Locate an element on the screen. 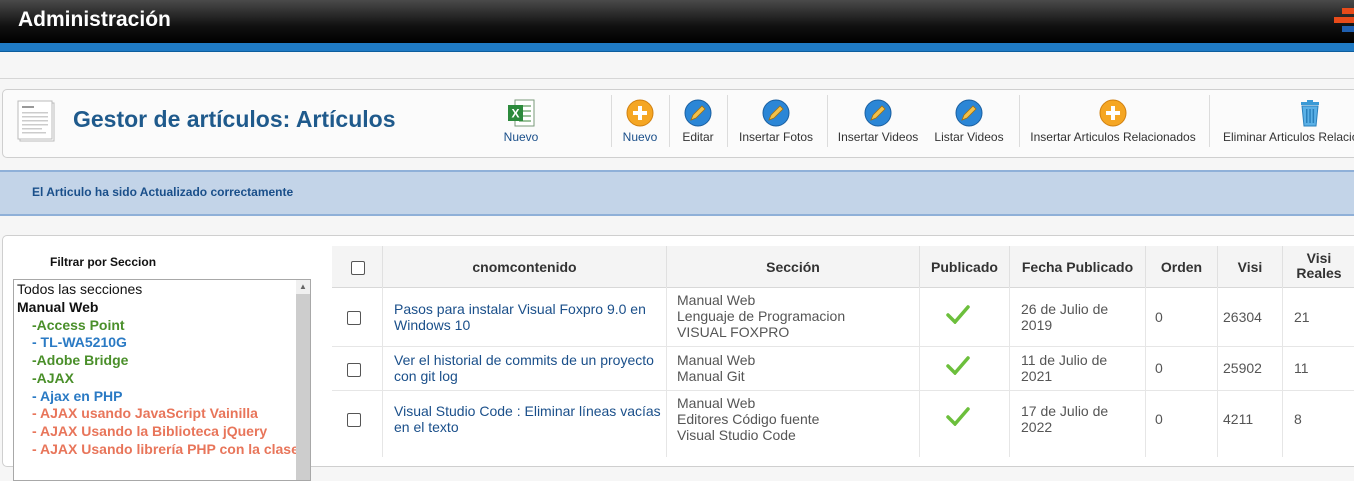 The height and width of the screenshot is (481, 1354). column-label: cnomcontenido is located at coordinates (524, 267).